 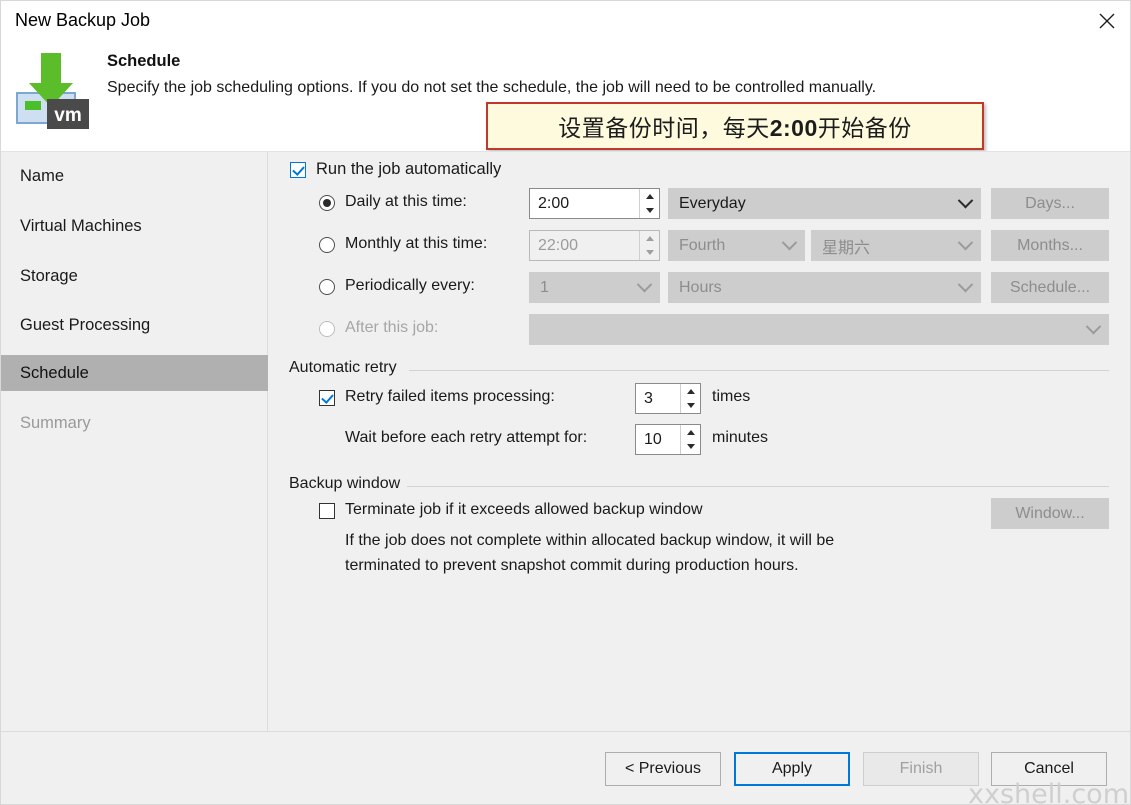 I want to click on close-button, so click(x=1106, y=21).